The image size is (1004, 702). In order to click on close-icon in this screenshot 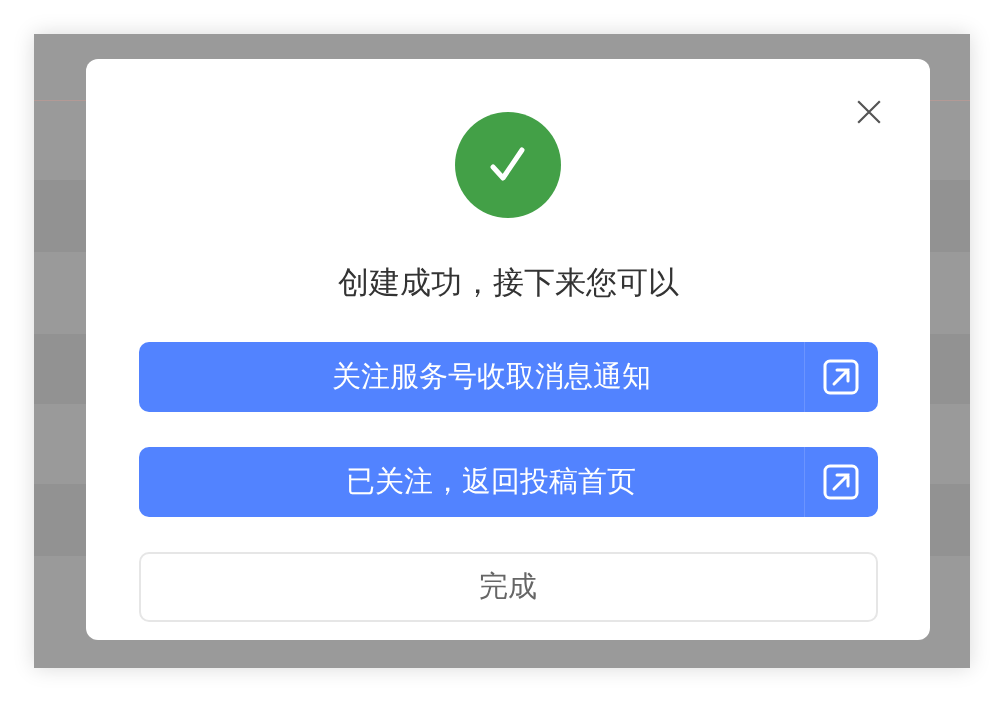, I will do `click(869, 112)`.